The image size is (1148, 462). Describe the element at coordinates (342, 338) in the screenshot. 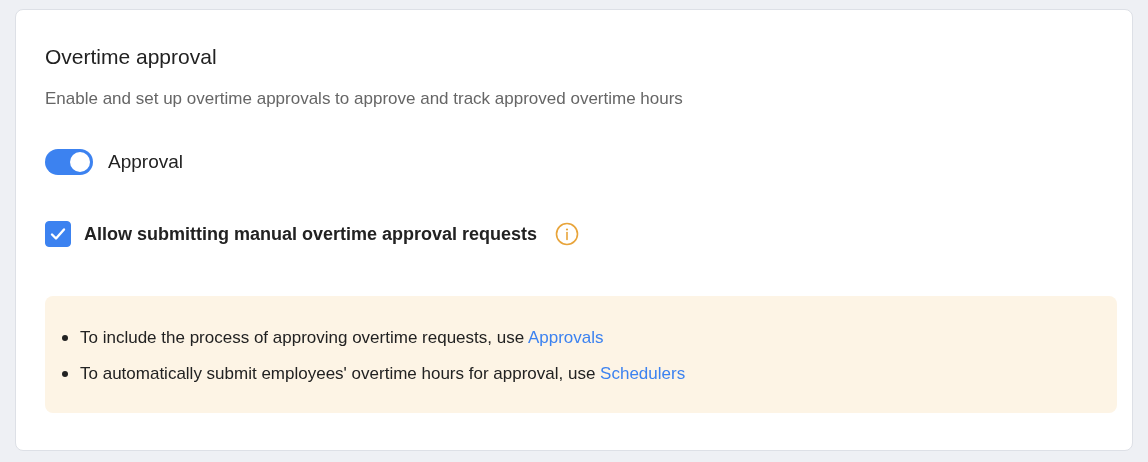

I see `note-text: To include the process of approving overtime requests, use Approvals` at that location.